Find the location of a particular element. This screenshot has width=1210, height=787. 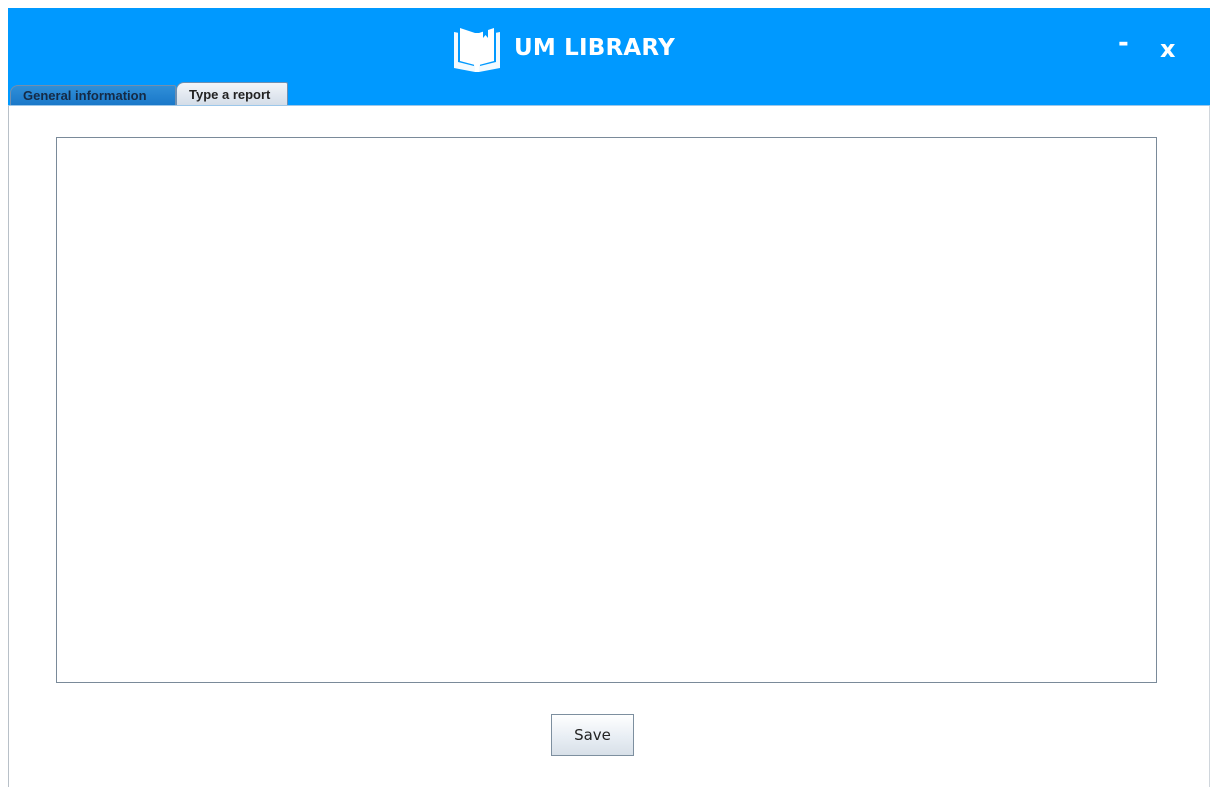

window-left-edge is located at coordinates (4, 393).